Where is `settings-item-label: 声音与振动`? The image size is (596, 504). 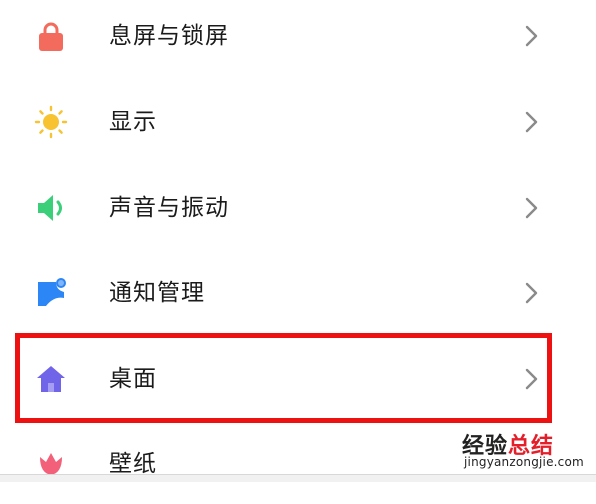
settings-item-label: 声音与振动 is located at coordinates (169, 208).